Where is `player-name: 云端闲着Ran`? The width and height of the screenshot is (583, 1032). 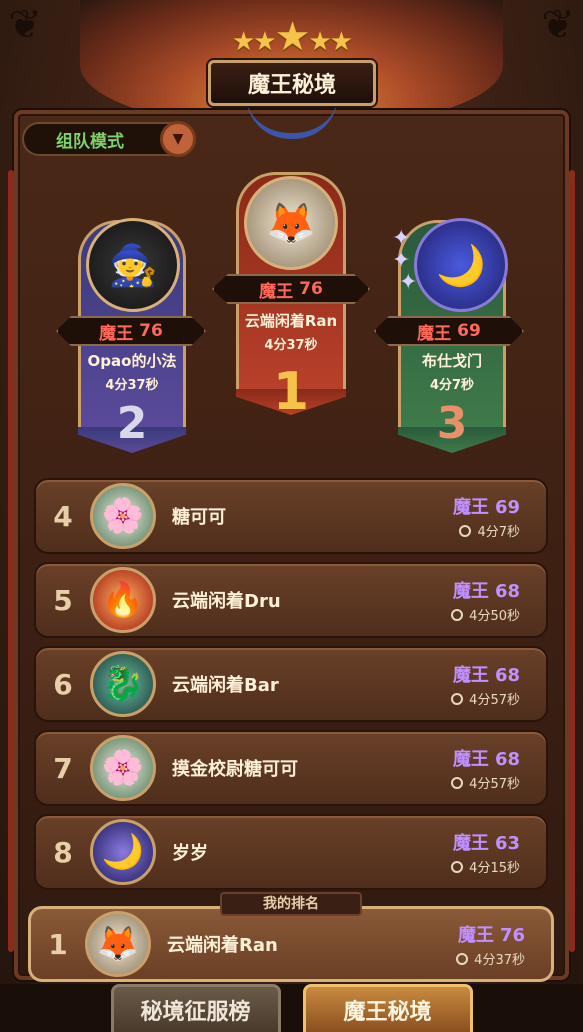
player-name: 云端闲着Ran is located at coordinates (222, 945).